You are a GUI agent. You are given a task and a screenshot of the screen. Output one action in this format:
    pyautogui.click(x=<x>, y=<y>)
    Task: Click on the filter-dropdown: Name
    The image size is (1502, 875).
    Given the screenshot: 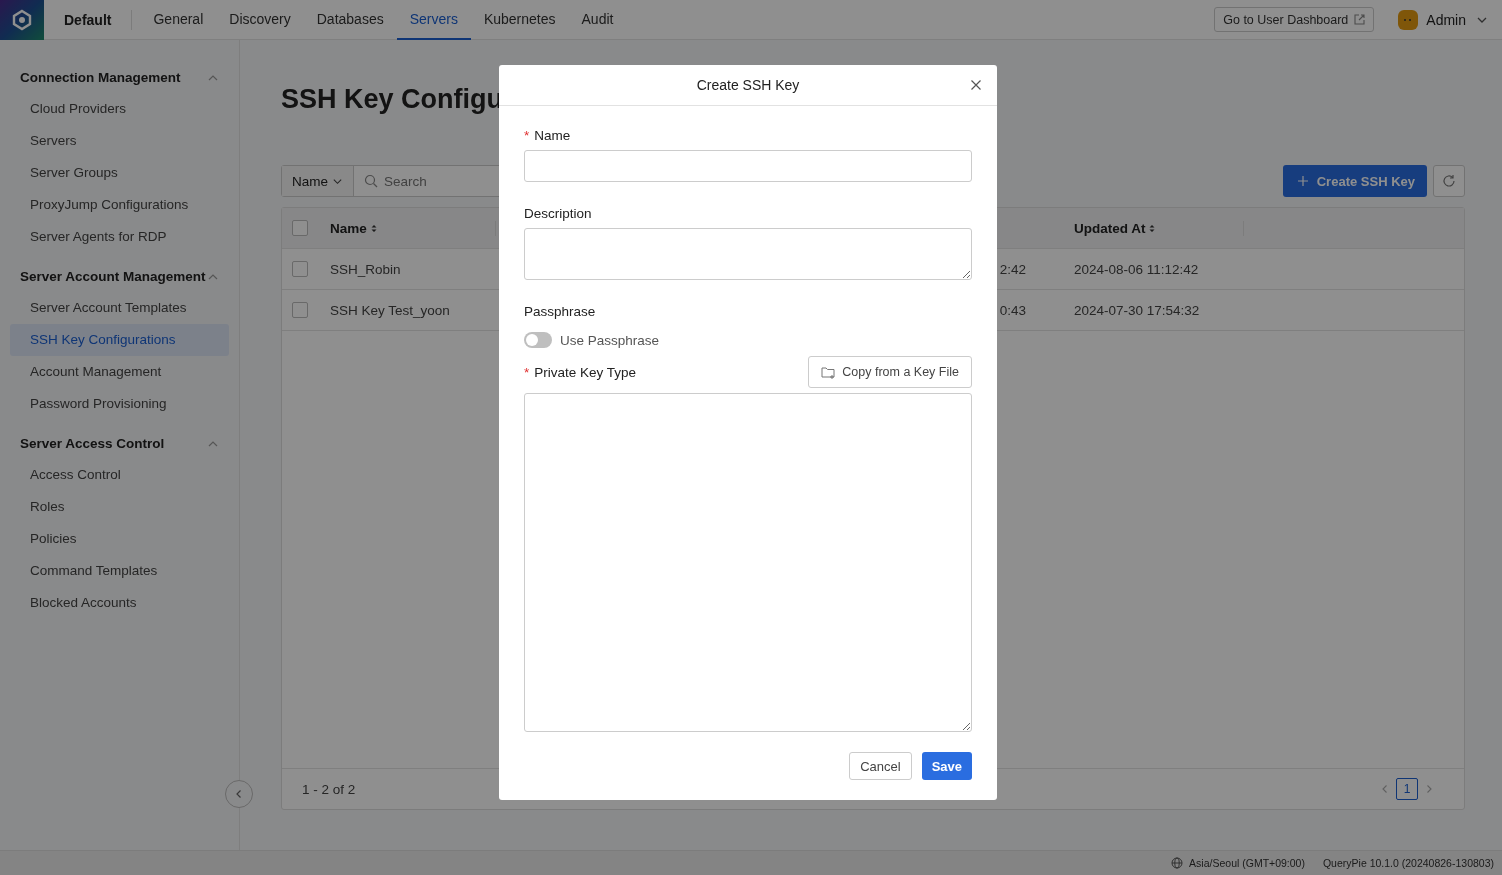 What is the action you would take?
    pyautogui.click(x=318, y=181)
    